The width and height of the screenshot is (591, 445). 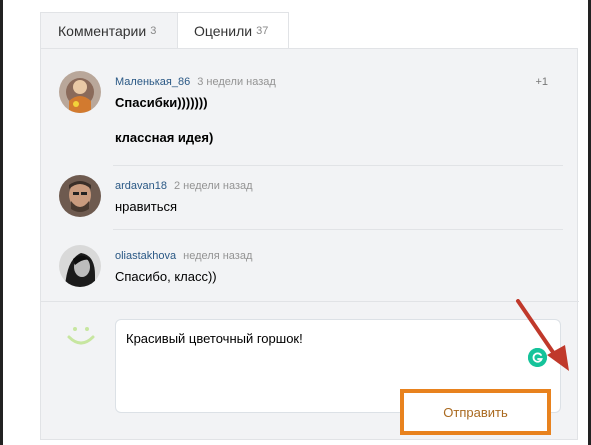 I want to click on comment-input-value: Красивый цветочный горшок!, so click(x=214, y=338).